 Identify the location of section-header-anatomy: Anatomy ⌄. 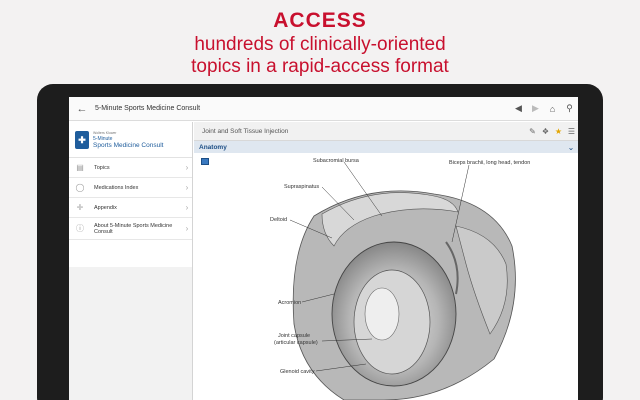
(386, 147).